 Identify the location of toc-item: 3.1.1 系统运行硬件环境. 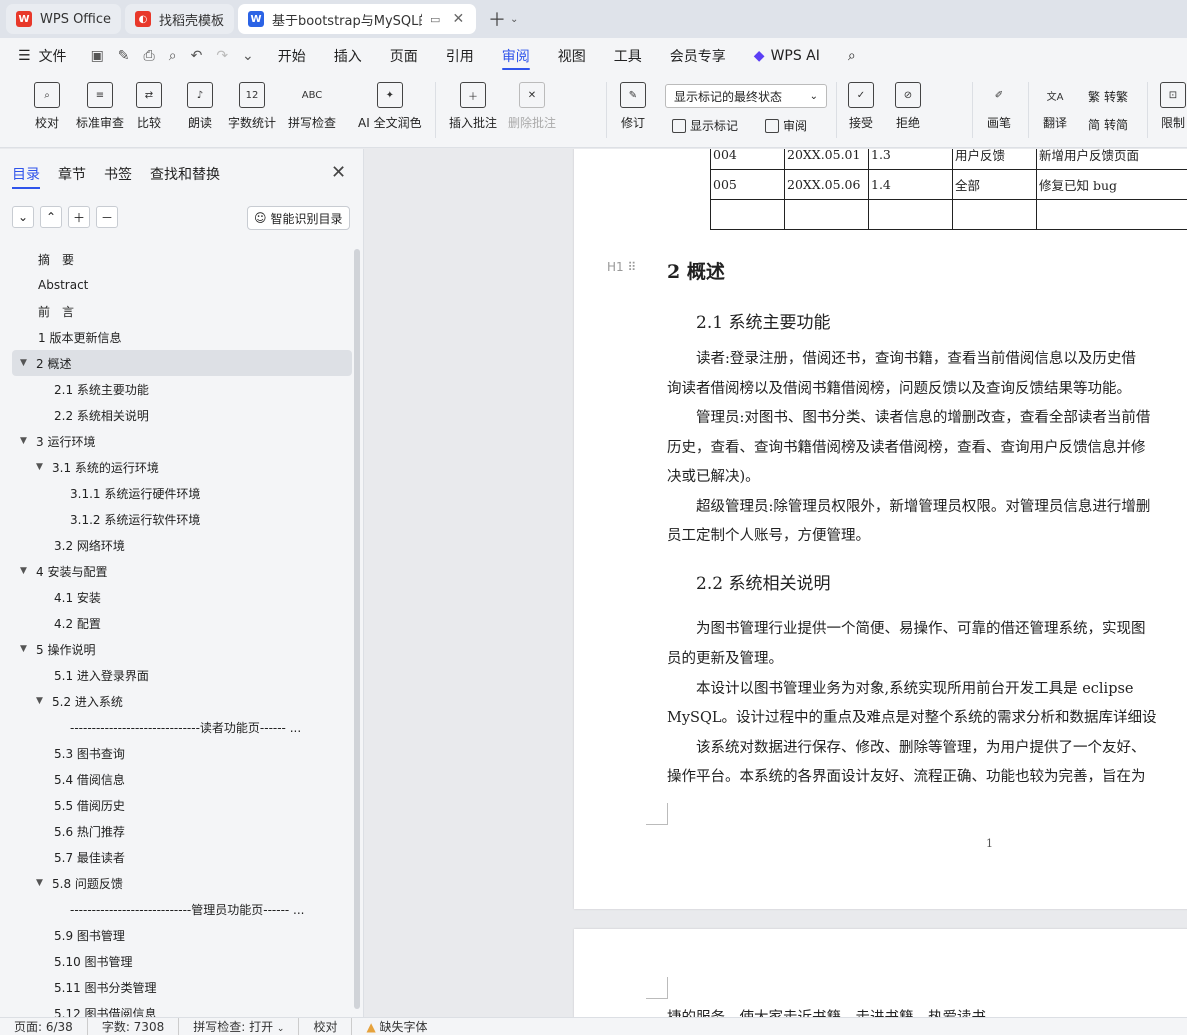
(182, 493).